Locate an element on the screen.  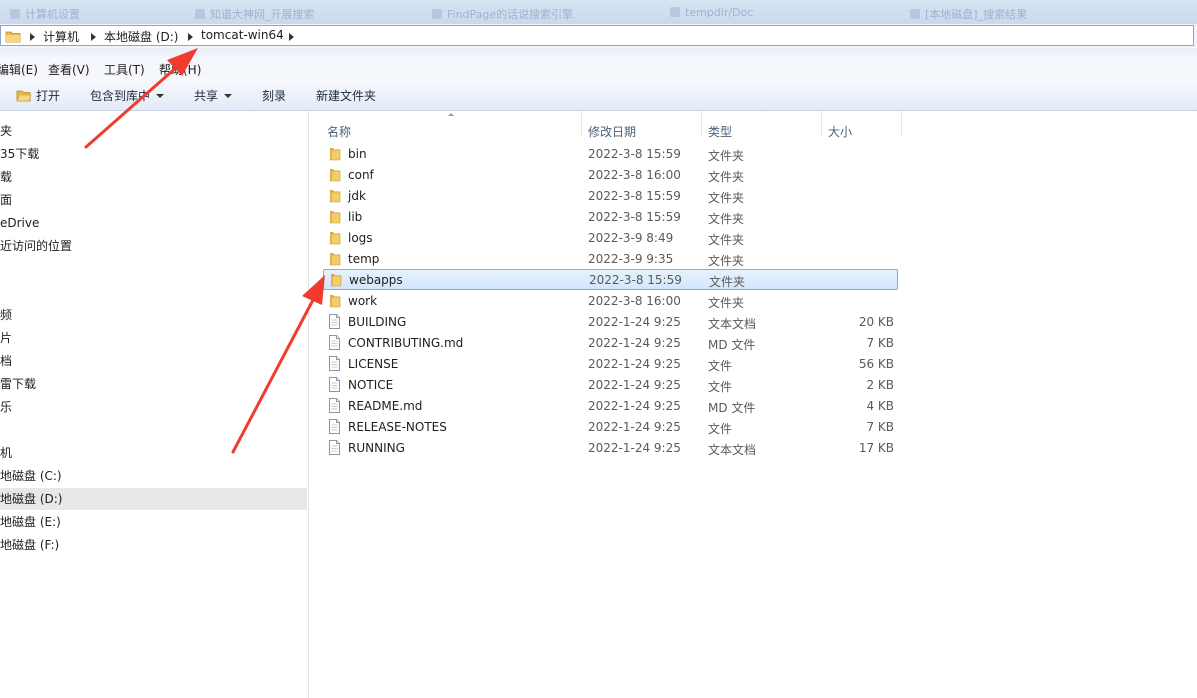
column-header-name: 名称 is located at coordinates (339, 131).